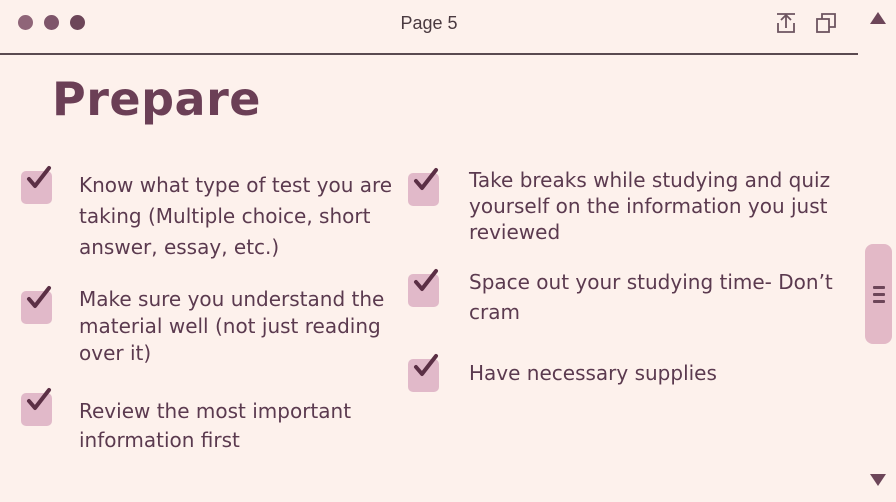 The image size is (896, 502). Describe the element at coordinates (878, 480) in the screenshot. I see `scroll-down-icon` at that location.